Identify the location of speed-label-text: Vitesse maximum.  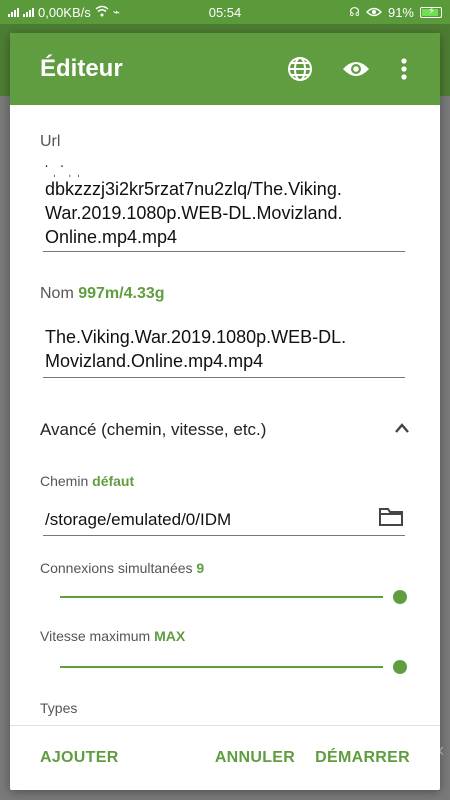
(95, 636).